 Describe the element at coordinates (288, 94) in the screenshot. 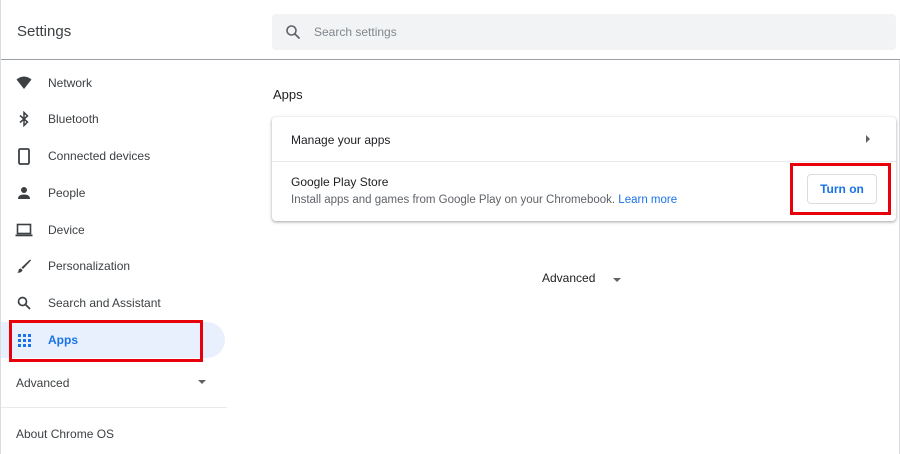

I see `section-title: Apps` at that location.